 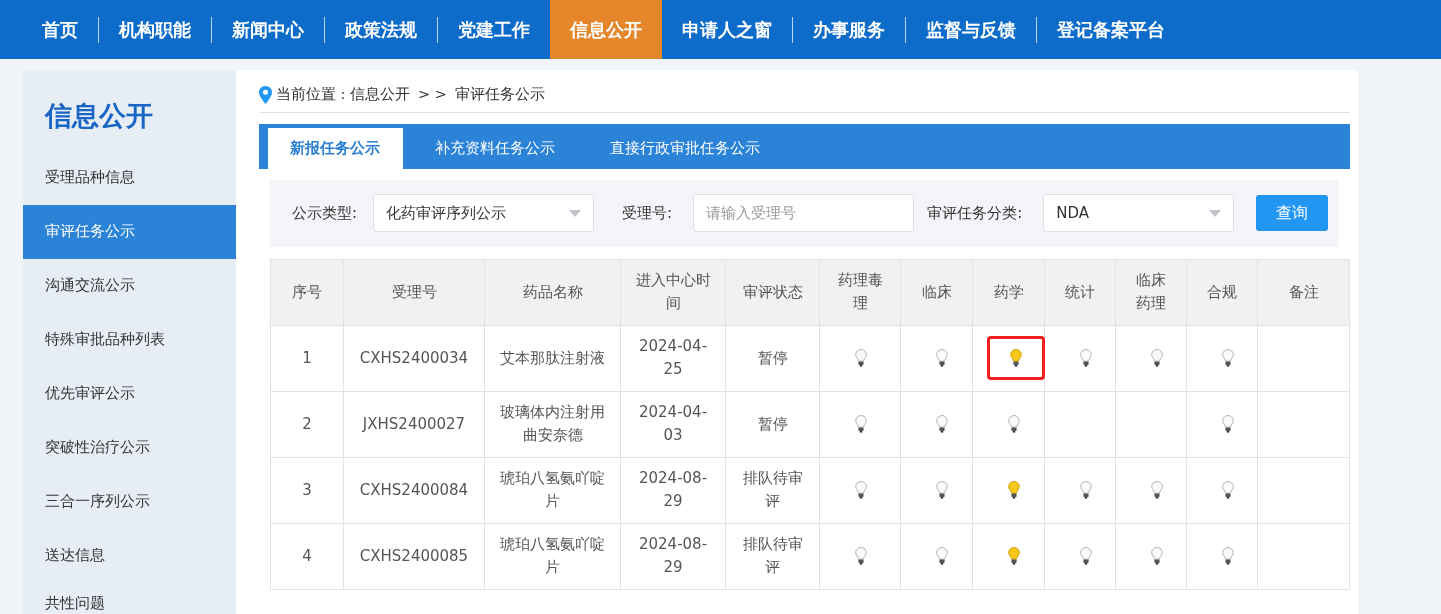 What do you see at coordinates (265, 94) in the screenshot?
I see `location-pin-icon` at bounding box center [265, 94].